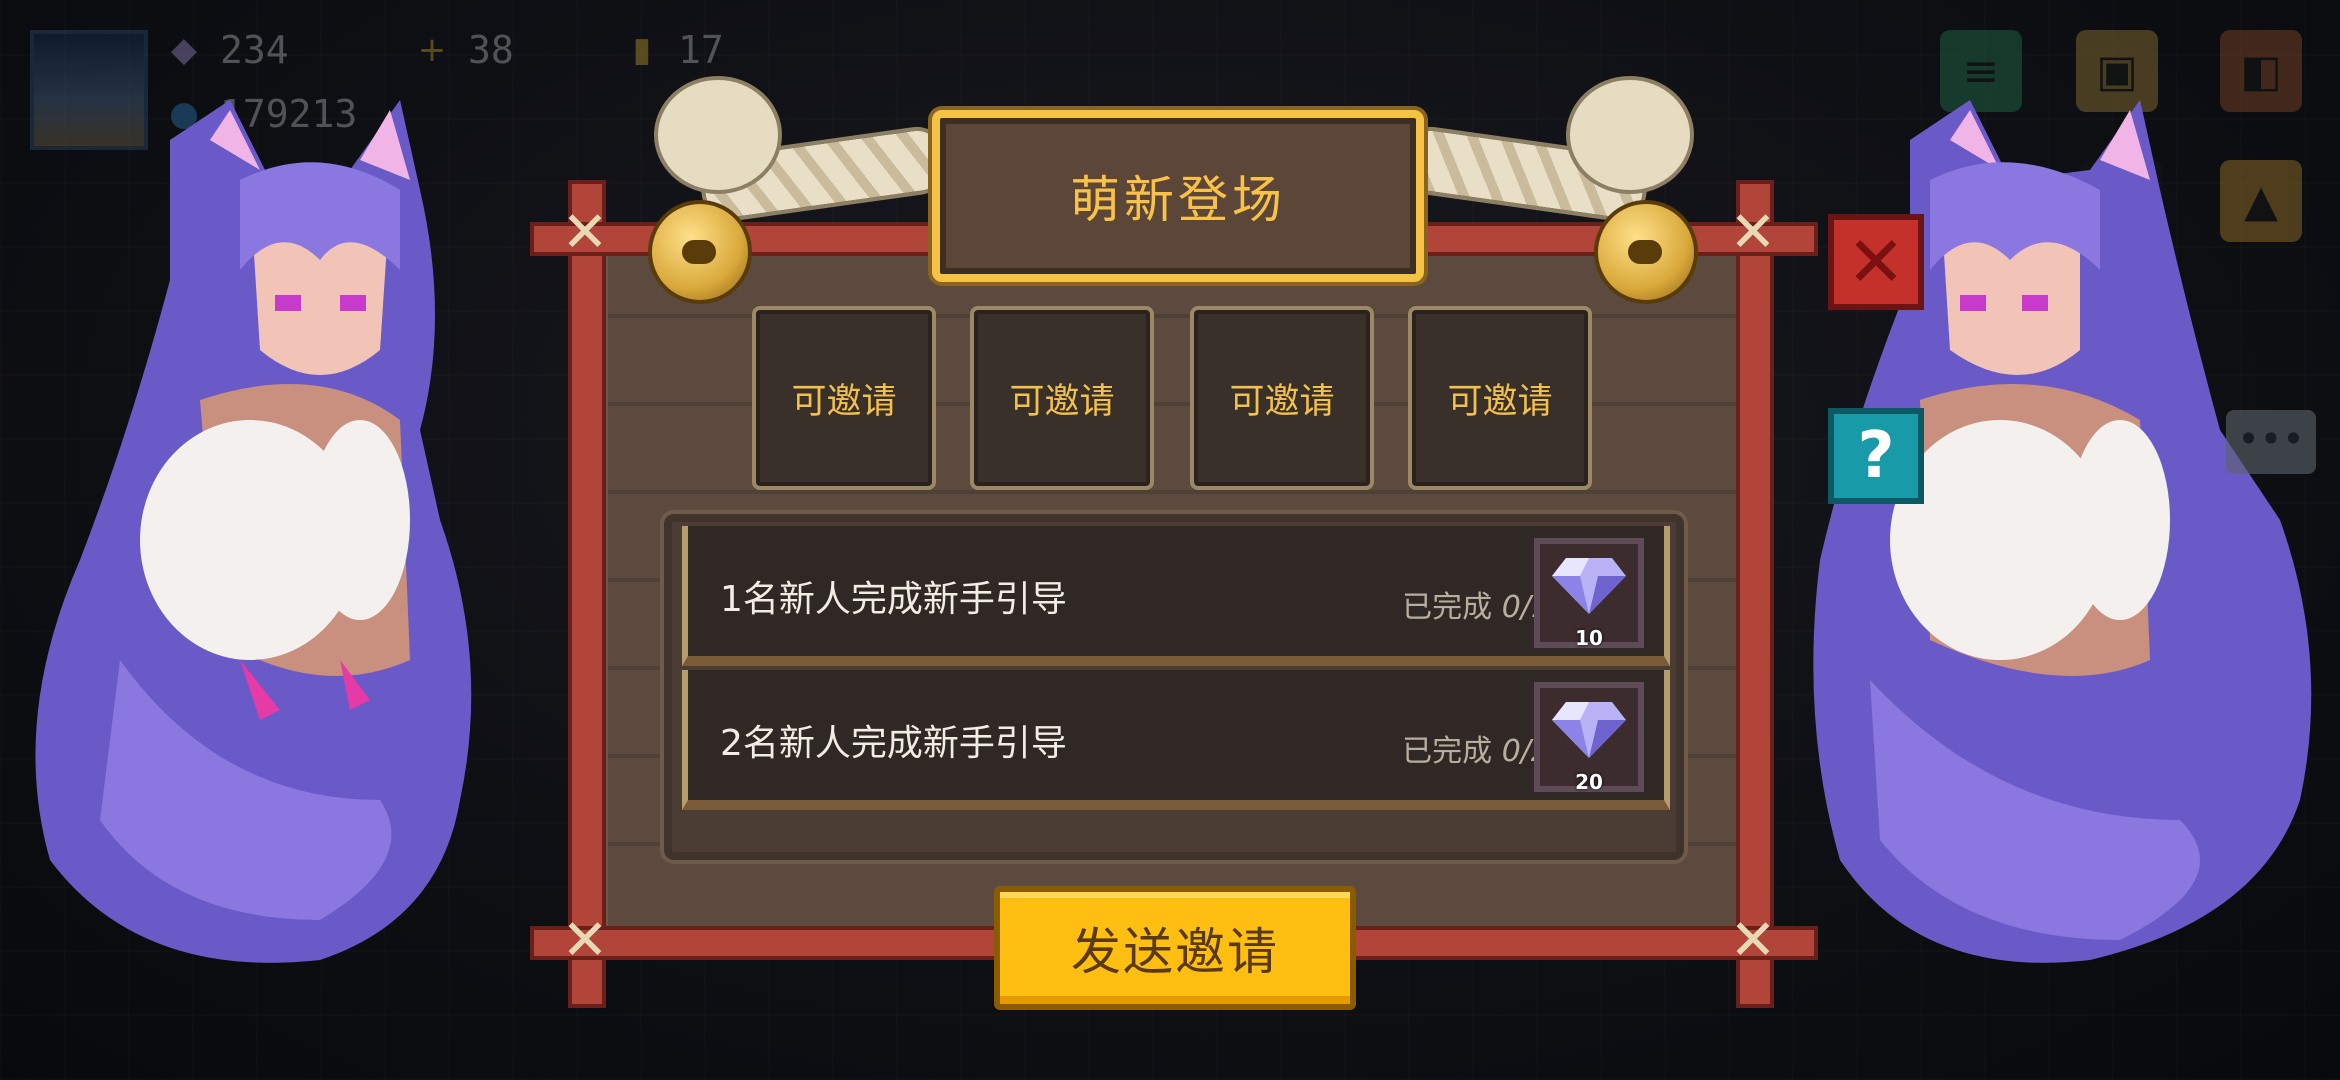 This screenshot has width=2340, height=1080. What do you see at coordinates (1282, 398) in the screenshot?
I see `invite-slot-3: 可邀请` at bounding box center [1282, 398].